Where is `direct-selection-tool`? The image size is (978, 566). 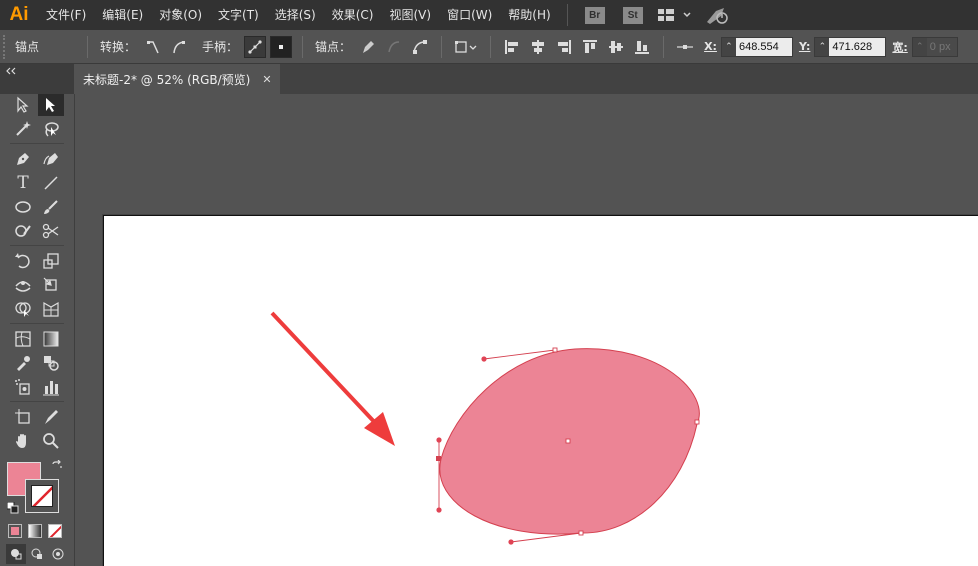
direct-selection-tool is located at coordinates (51, 105).